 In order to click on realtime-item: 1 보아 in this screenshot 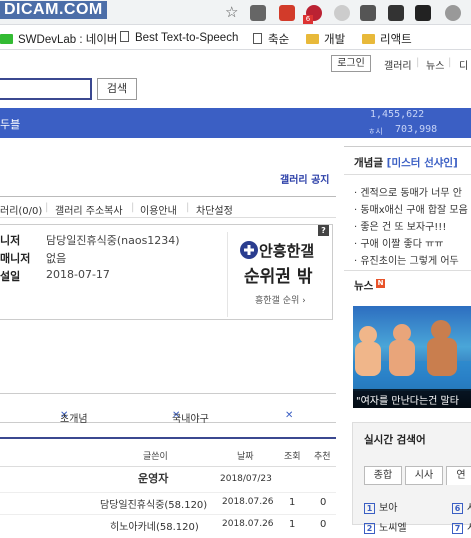, I will do `click(380, 506)`.